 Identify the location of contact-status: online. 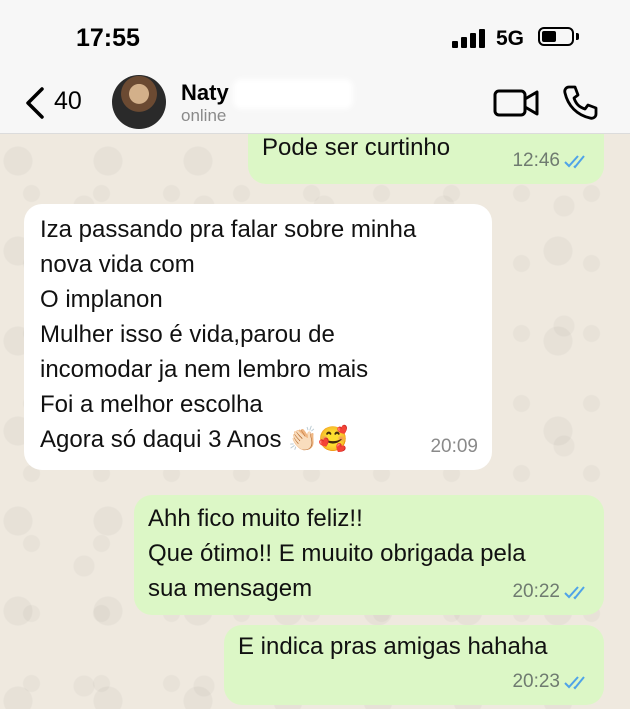
(204, 115).